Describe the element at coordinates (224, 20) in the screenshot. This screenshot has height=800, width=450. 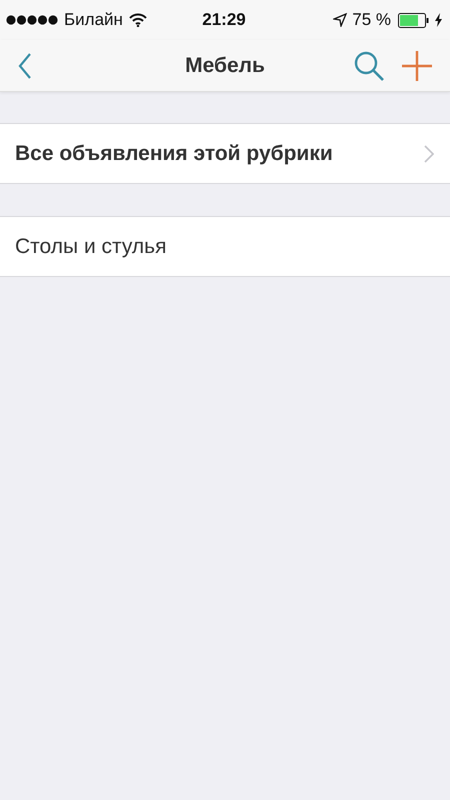
I see `clock-time: 21:29` at that location.